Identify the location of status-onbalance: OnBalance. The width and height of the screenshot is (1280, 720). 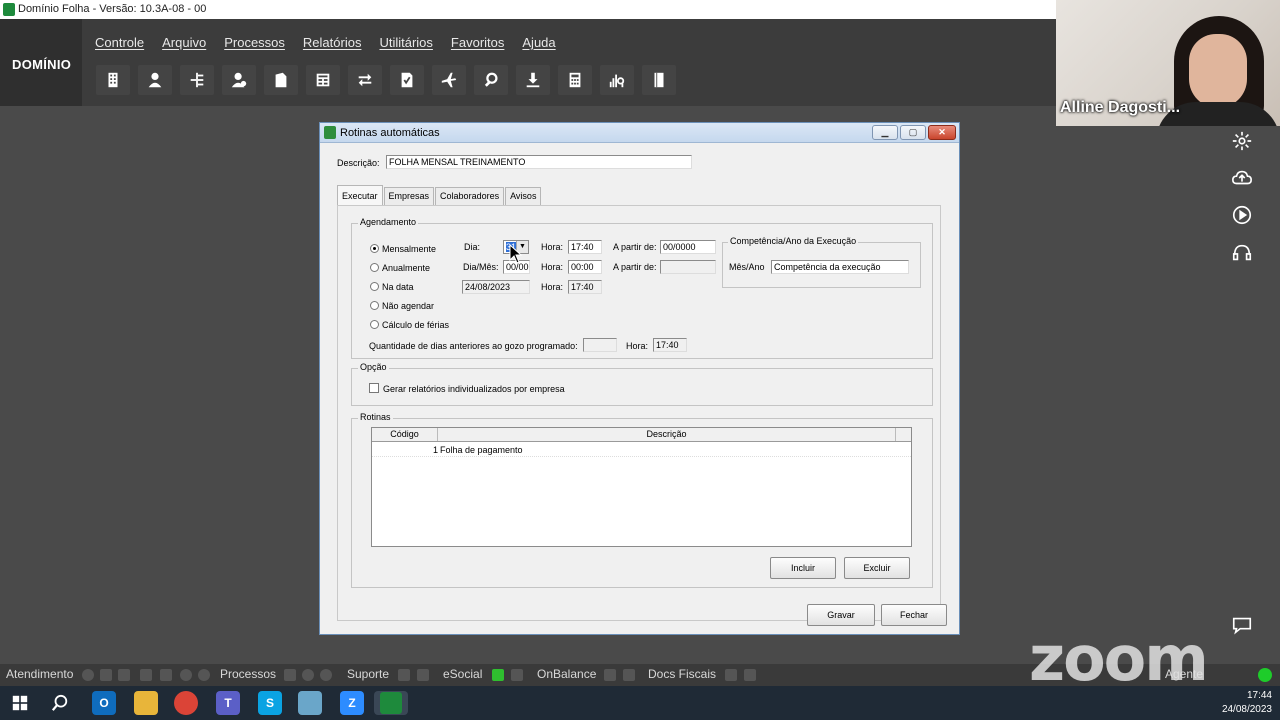
(566, 674).